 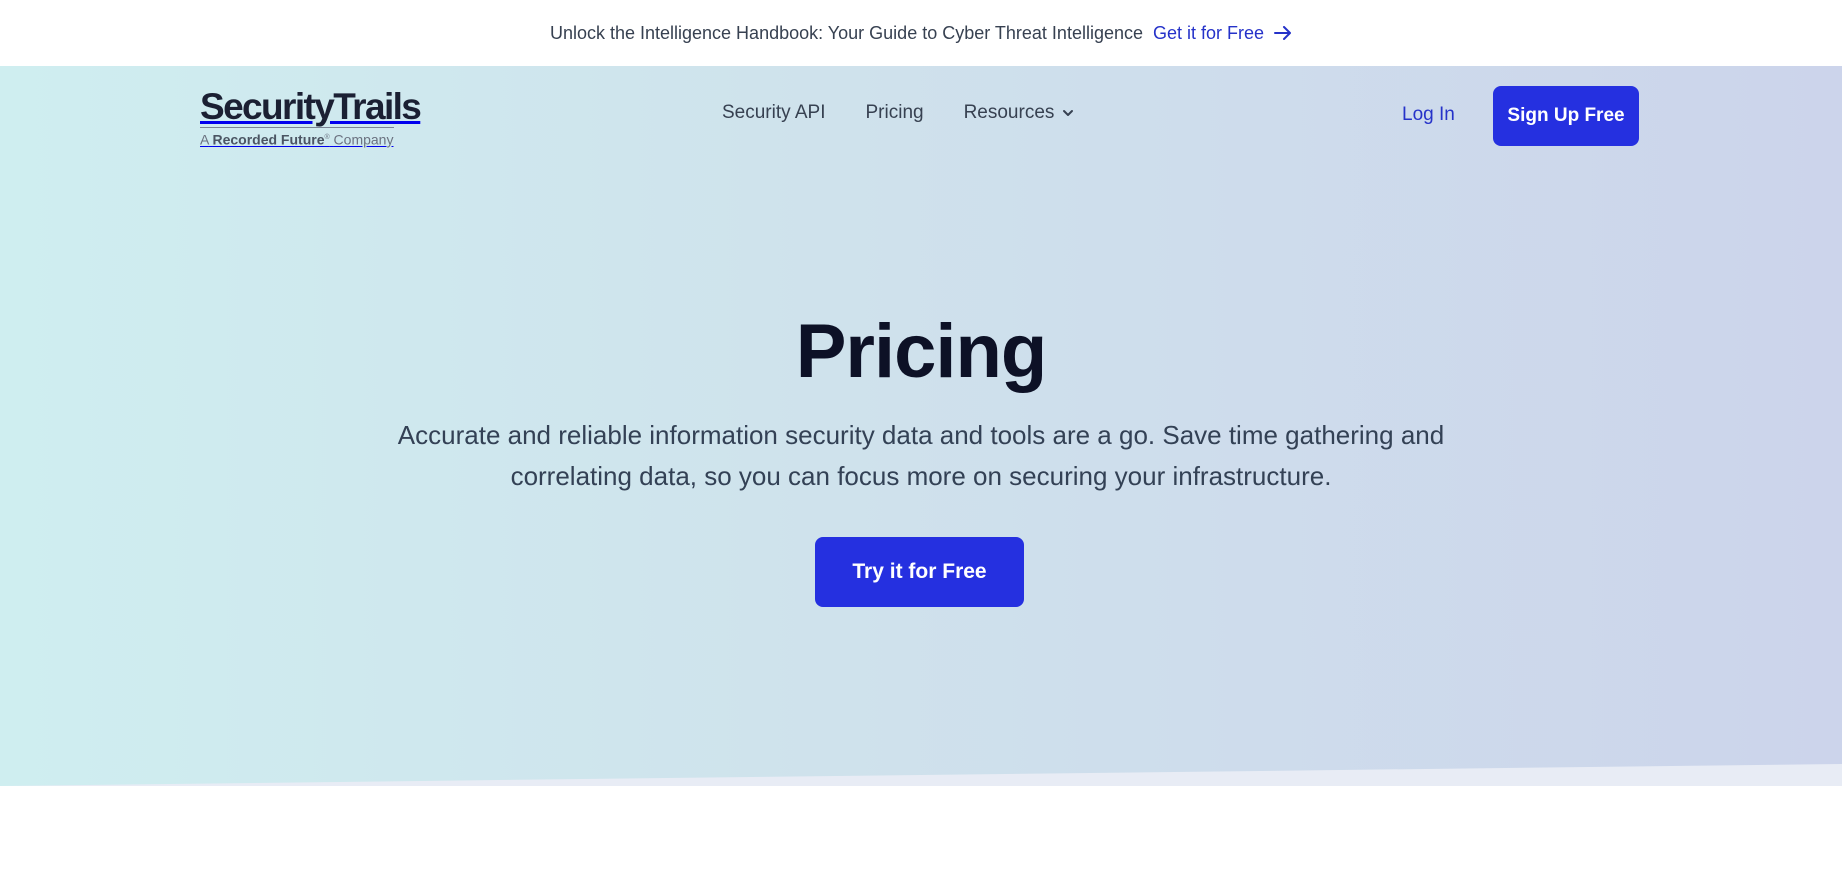 I want to click on nav-menu: Security API Pricing Resources, so click(x=918, y=113).